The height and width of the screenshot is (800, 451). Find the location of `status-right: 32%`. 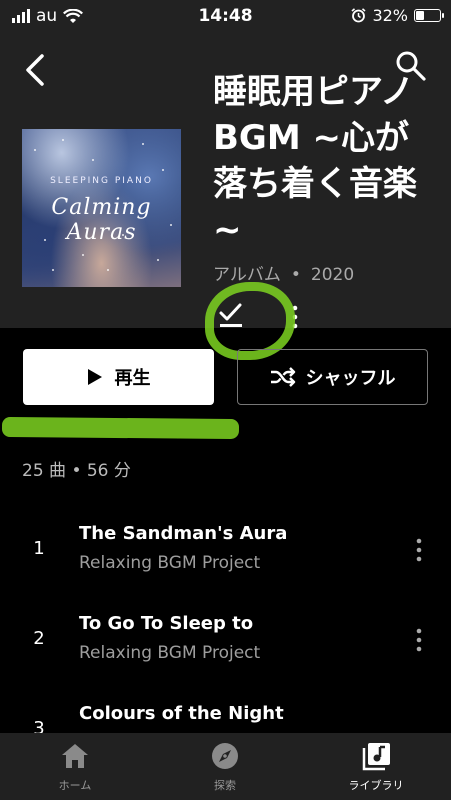

status-right: 32% is located at coordinates (397, 15).